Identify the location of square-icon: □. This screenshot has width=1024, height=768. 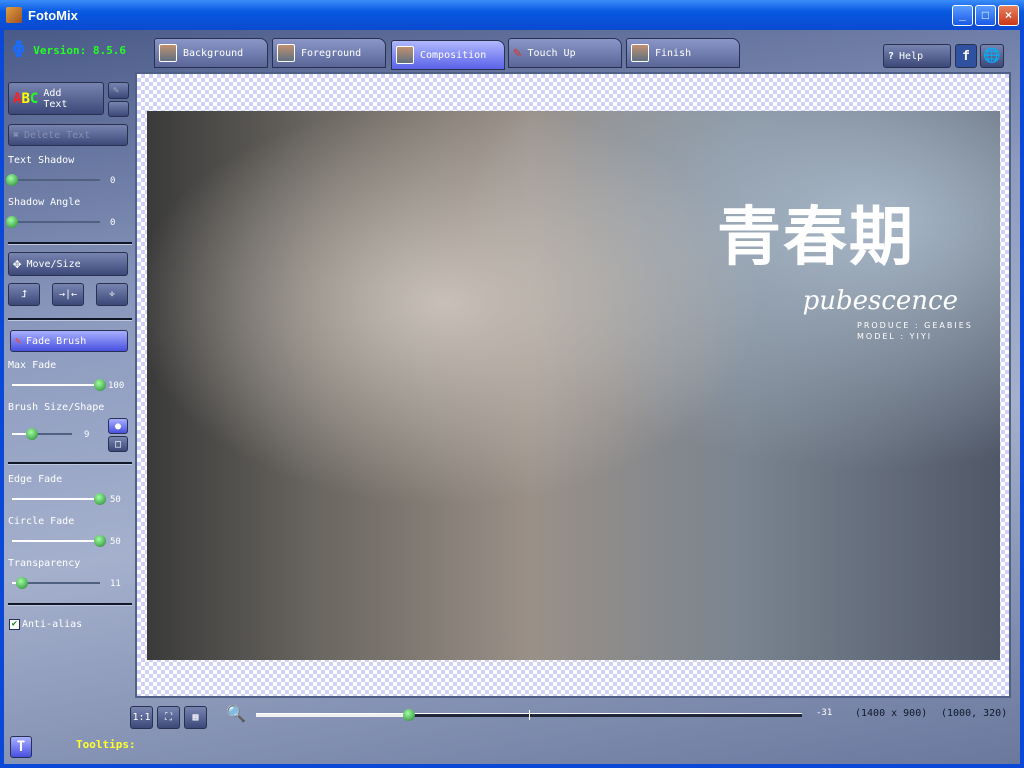
(118, 444).